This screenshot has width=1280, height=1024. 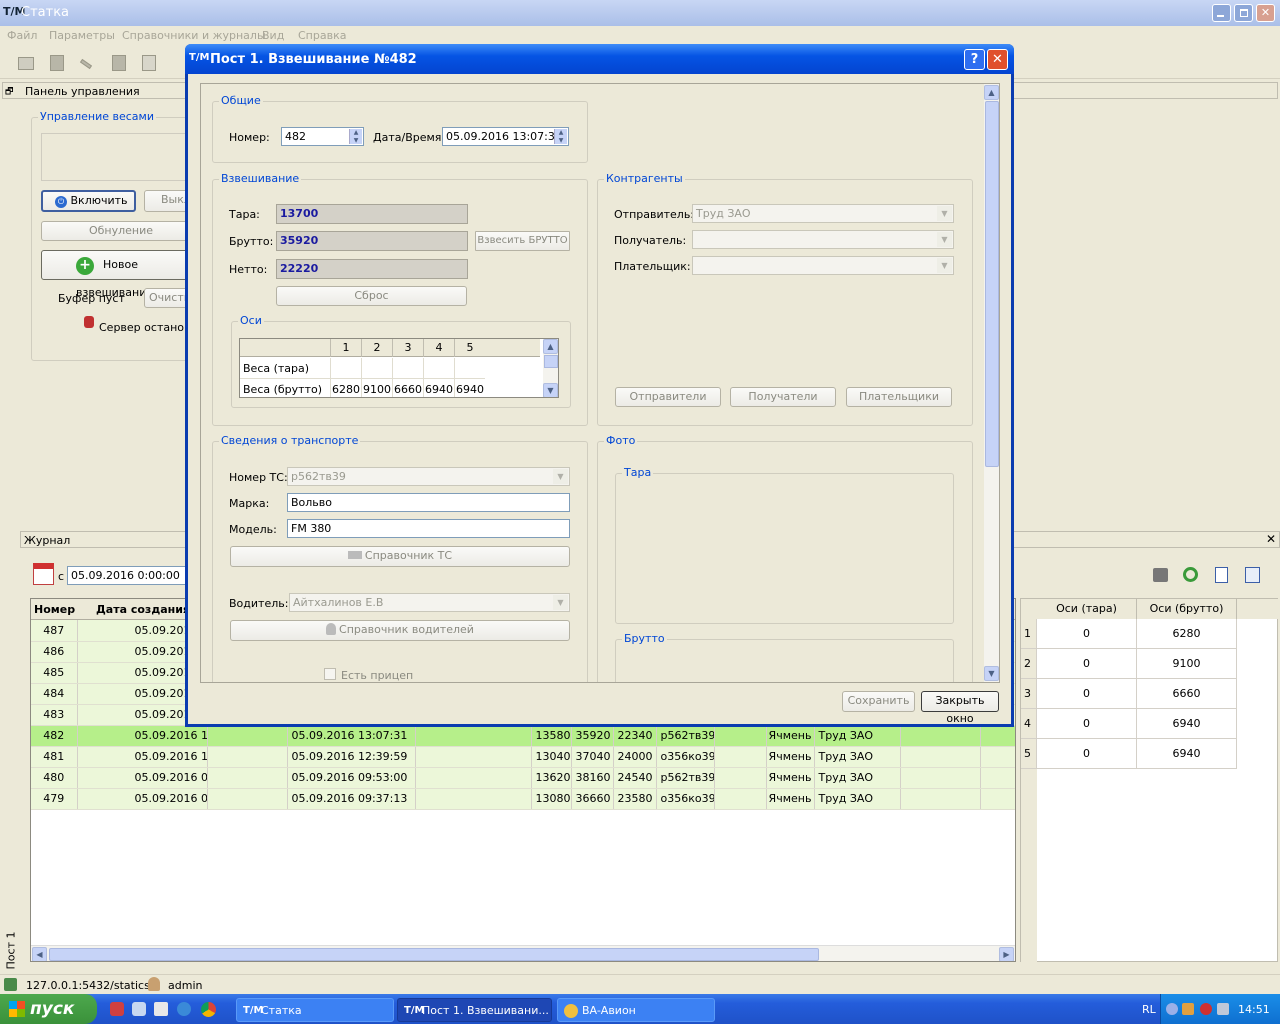 I want to click on col-number: Номер, so click(x=54, y=609).